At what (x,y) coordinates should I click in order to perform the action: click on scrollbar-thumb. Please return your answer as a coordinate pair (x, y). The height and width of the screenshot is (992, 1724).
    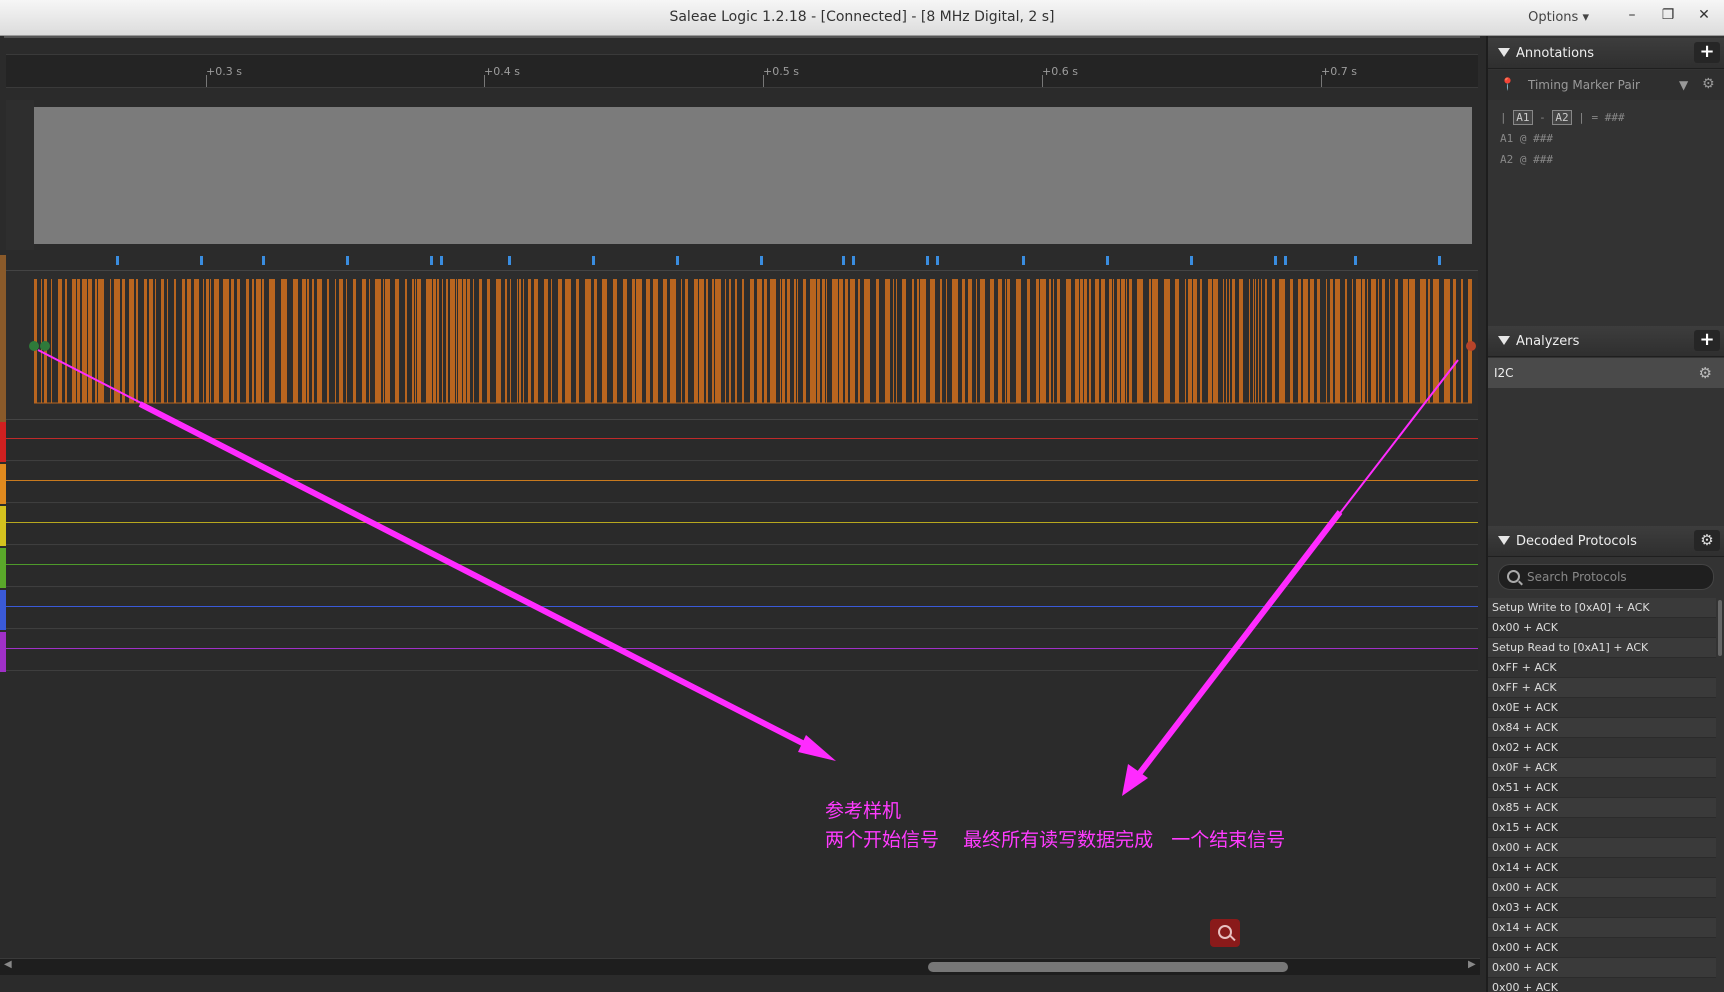
    Looking at the image, I should click on (1108, 967).